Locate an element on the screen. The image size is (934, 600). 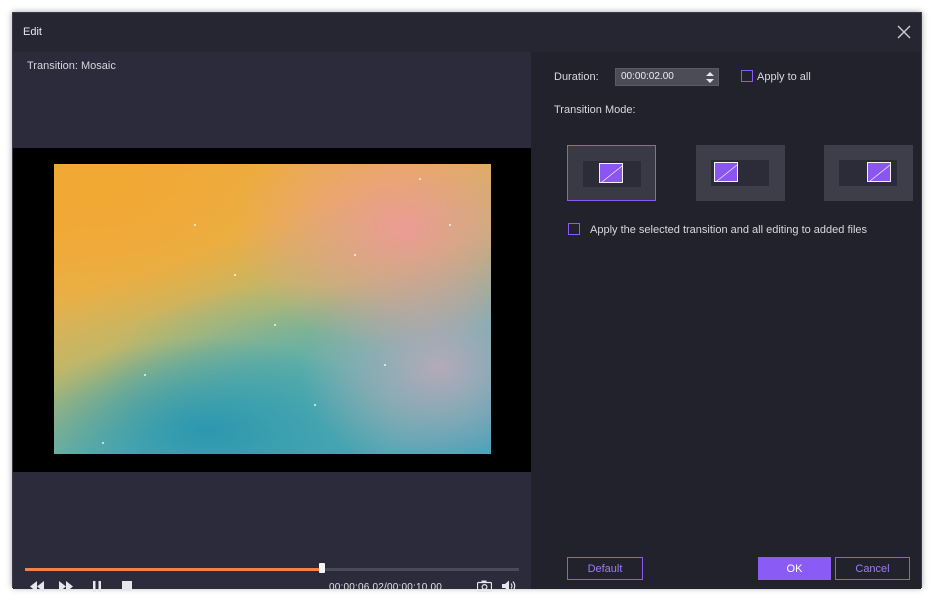
duration-label: Duration: is located at coordinates (576, 77).